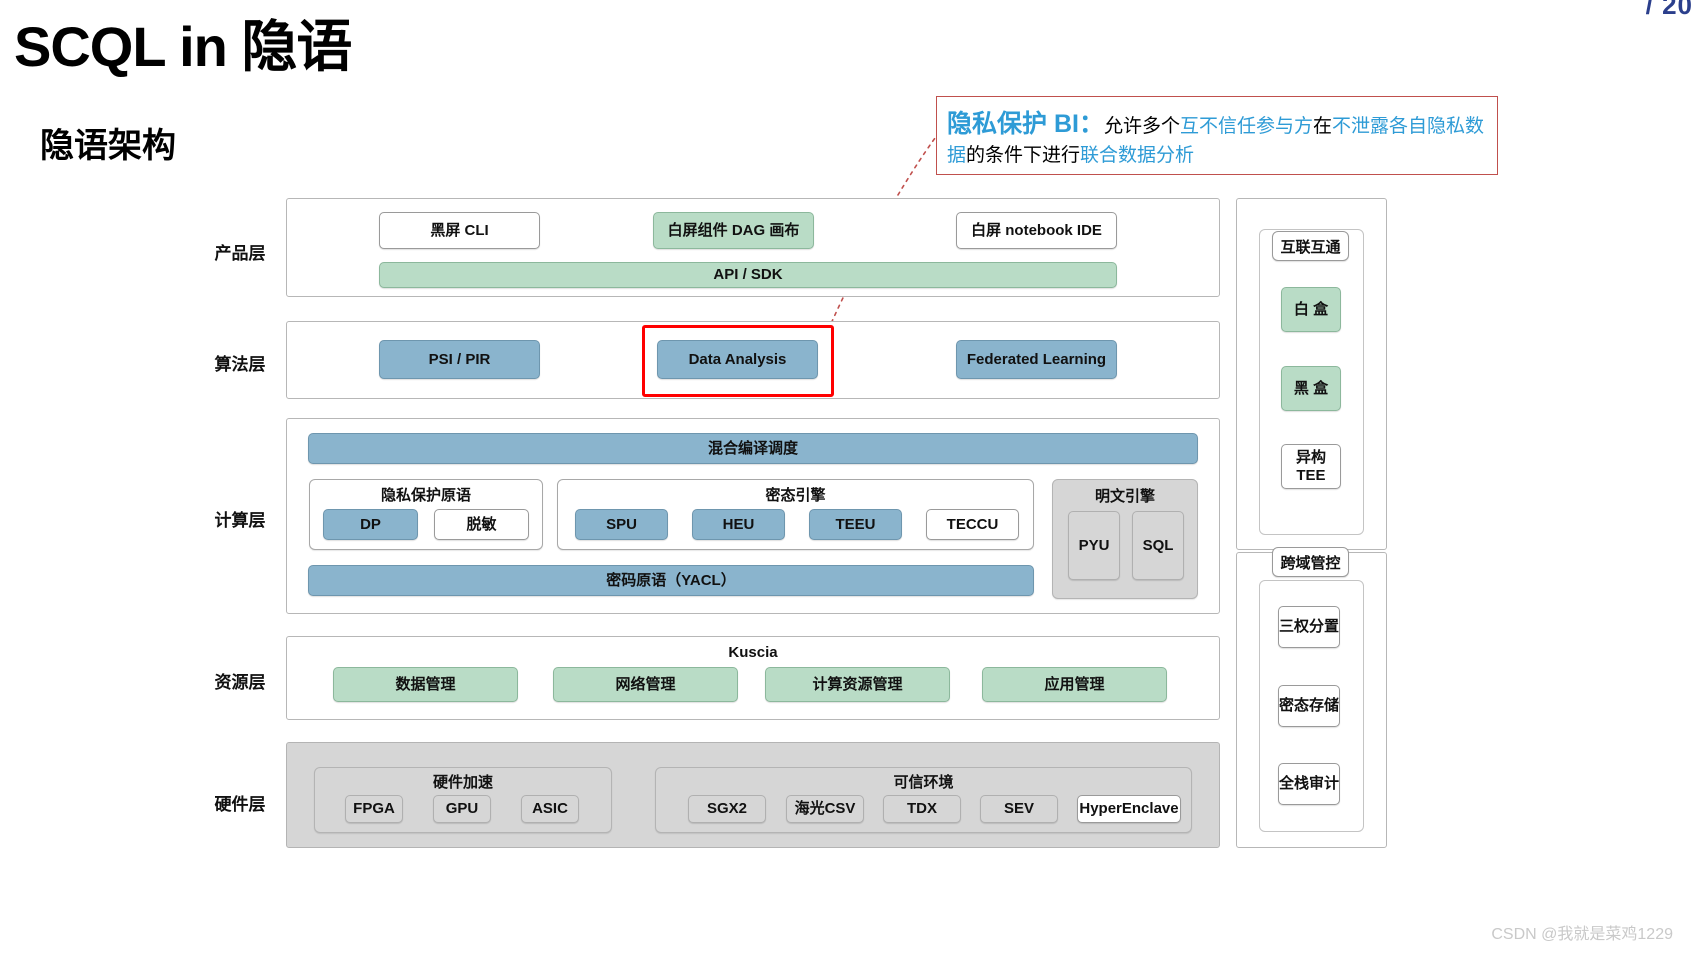 The height and width of the screenshot is (954, 1695). Describe the element at coordinates (1669, 10) in the screenshot. I see `corner-logo: / 20` at that location.